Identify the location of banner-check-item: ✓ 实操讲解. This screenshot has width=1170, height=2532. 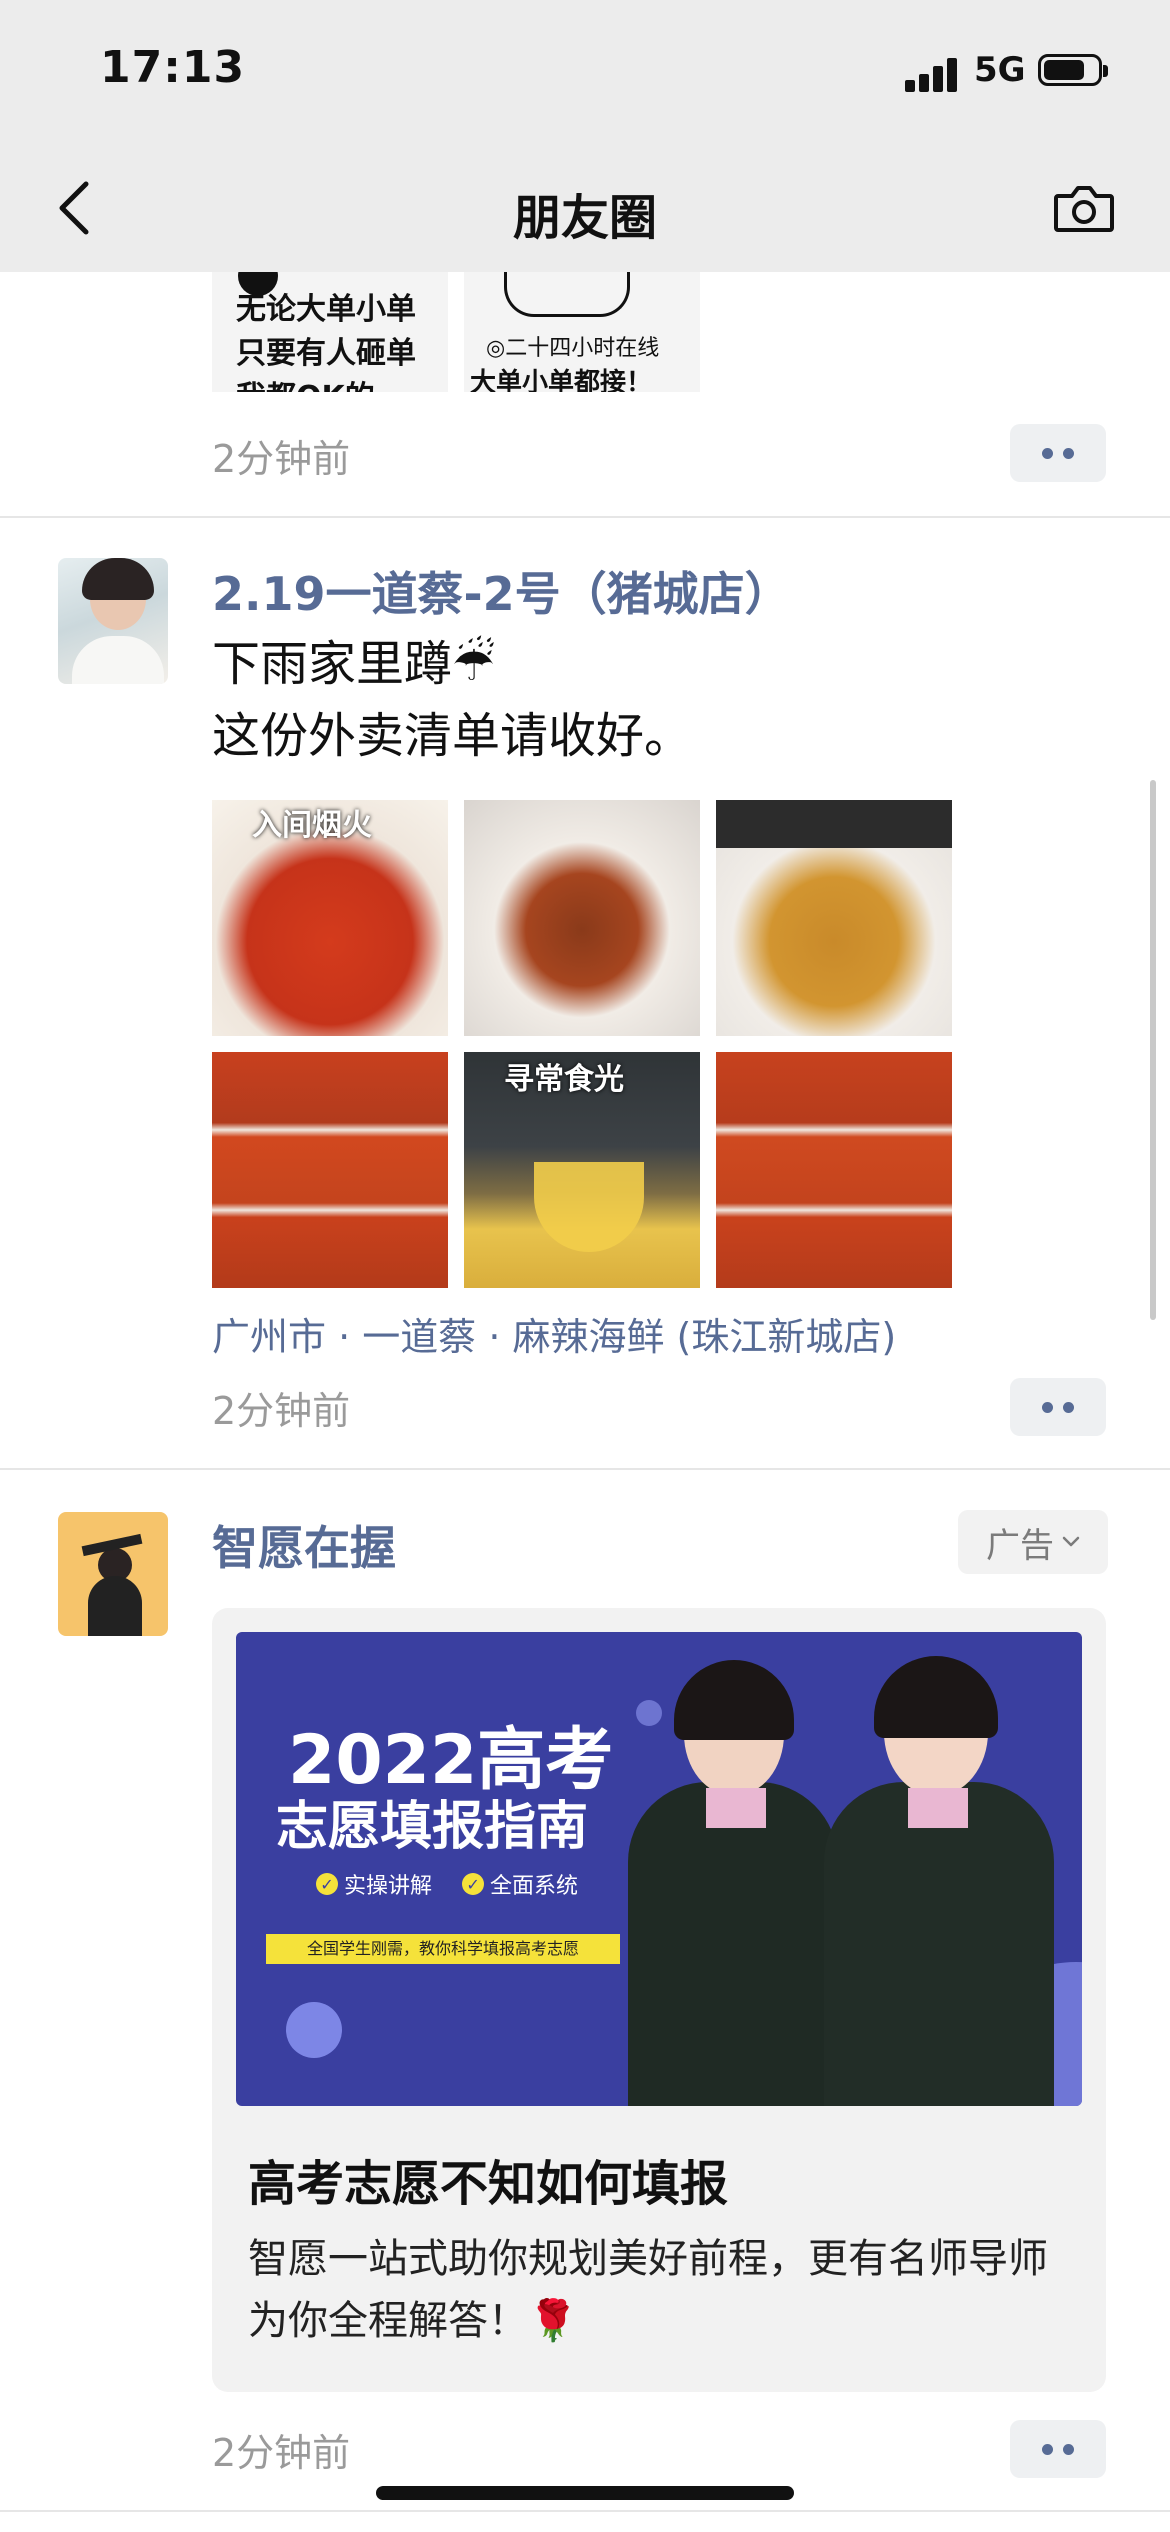
(374, 1884).